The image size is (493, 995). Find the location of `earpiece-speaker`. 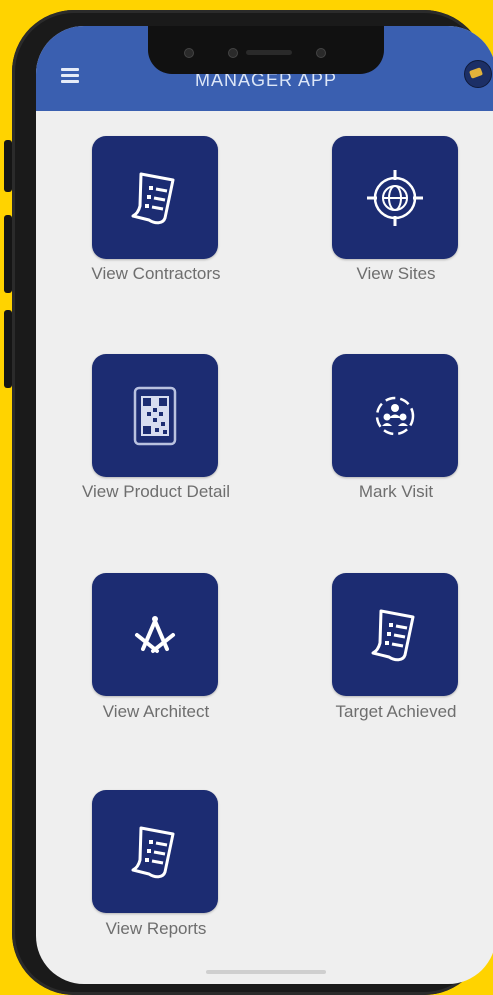

earpiece-speaker is located at coordinates (269, 52).